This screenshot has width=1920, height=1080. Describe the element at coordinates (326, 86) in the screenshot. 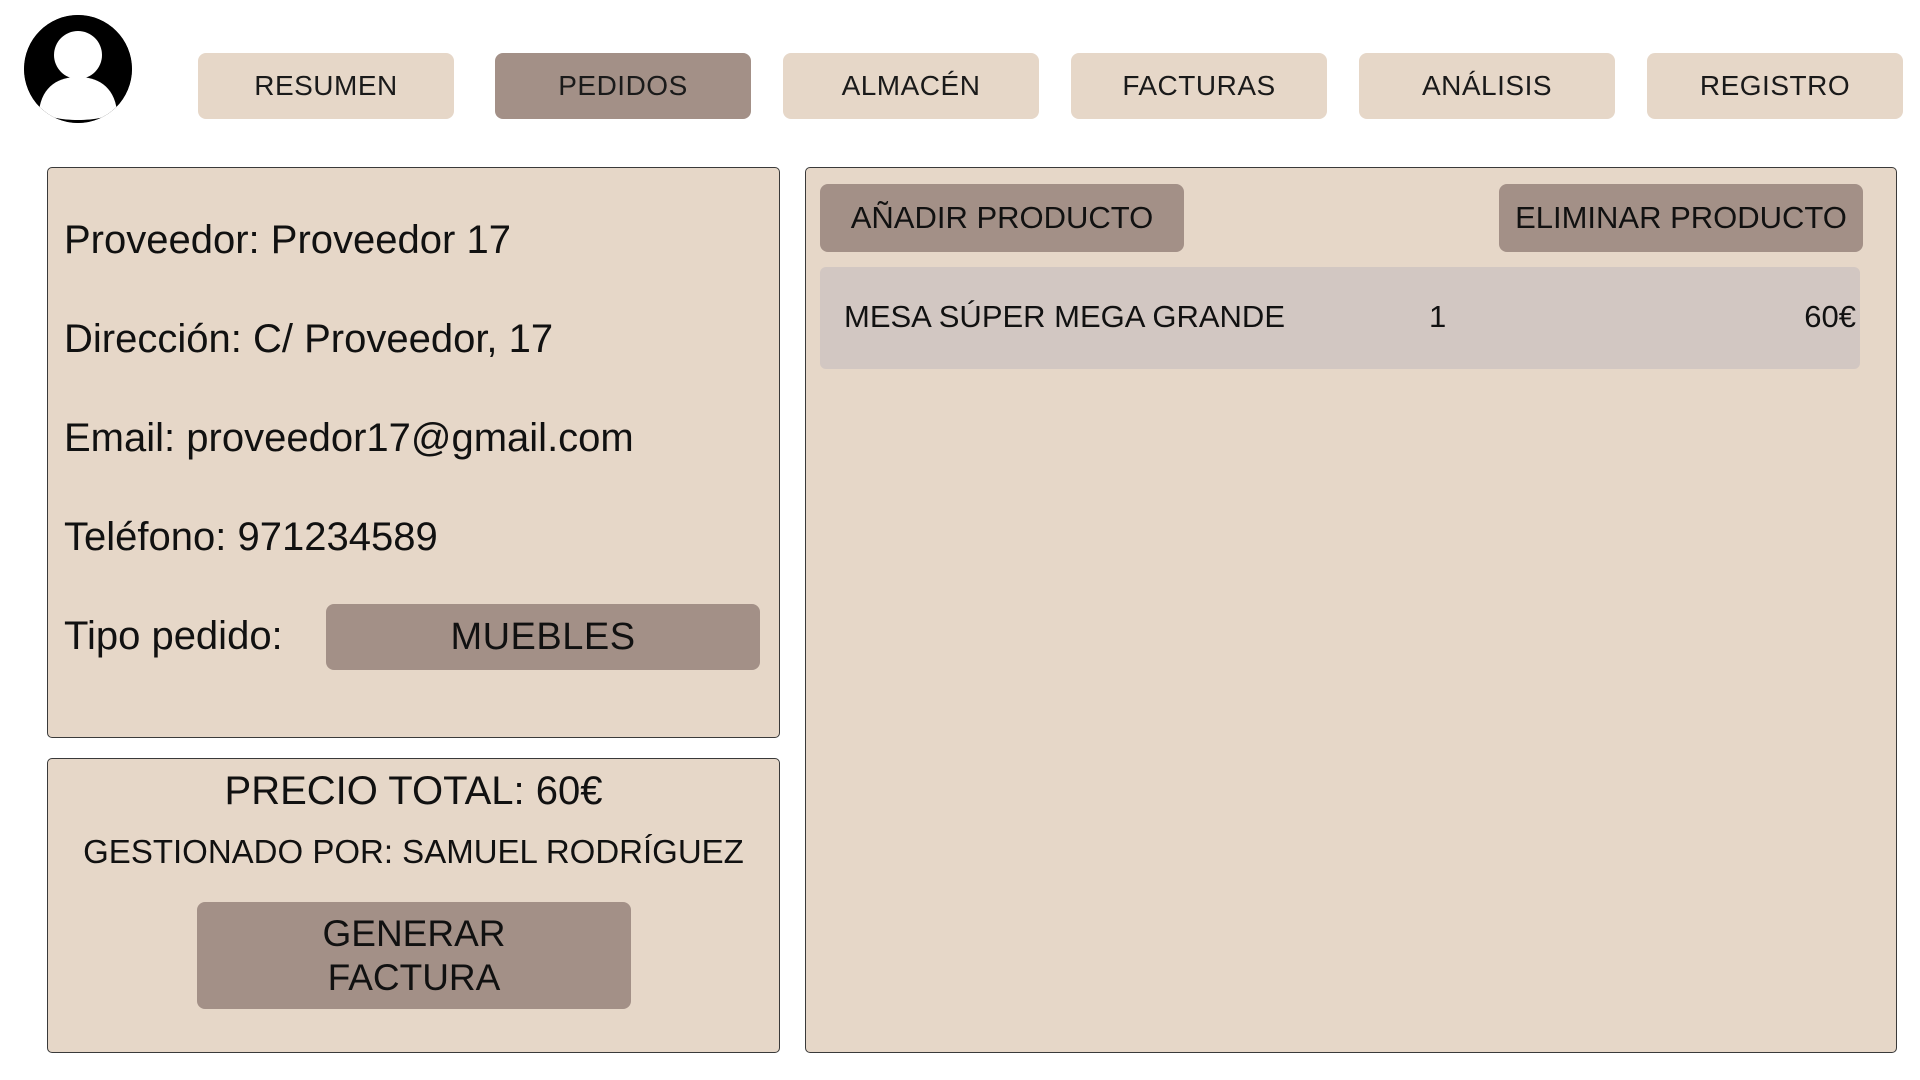

I see `tab-resumen: RESUMEN` at that location.